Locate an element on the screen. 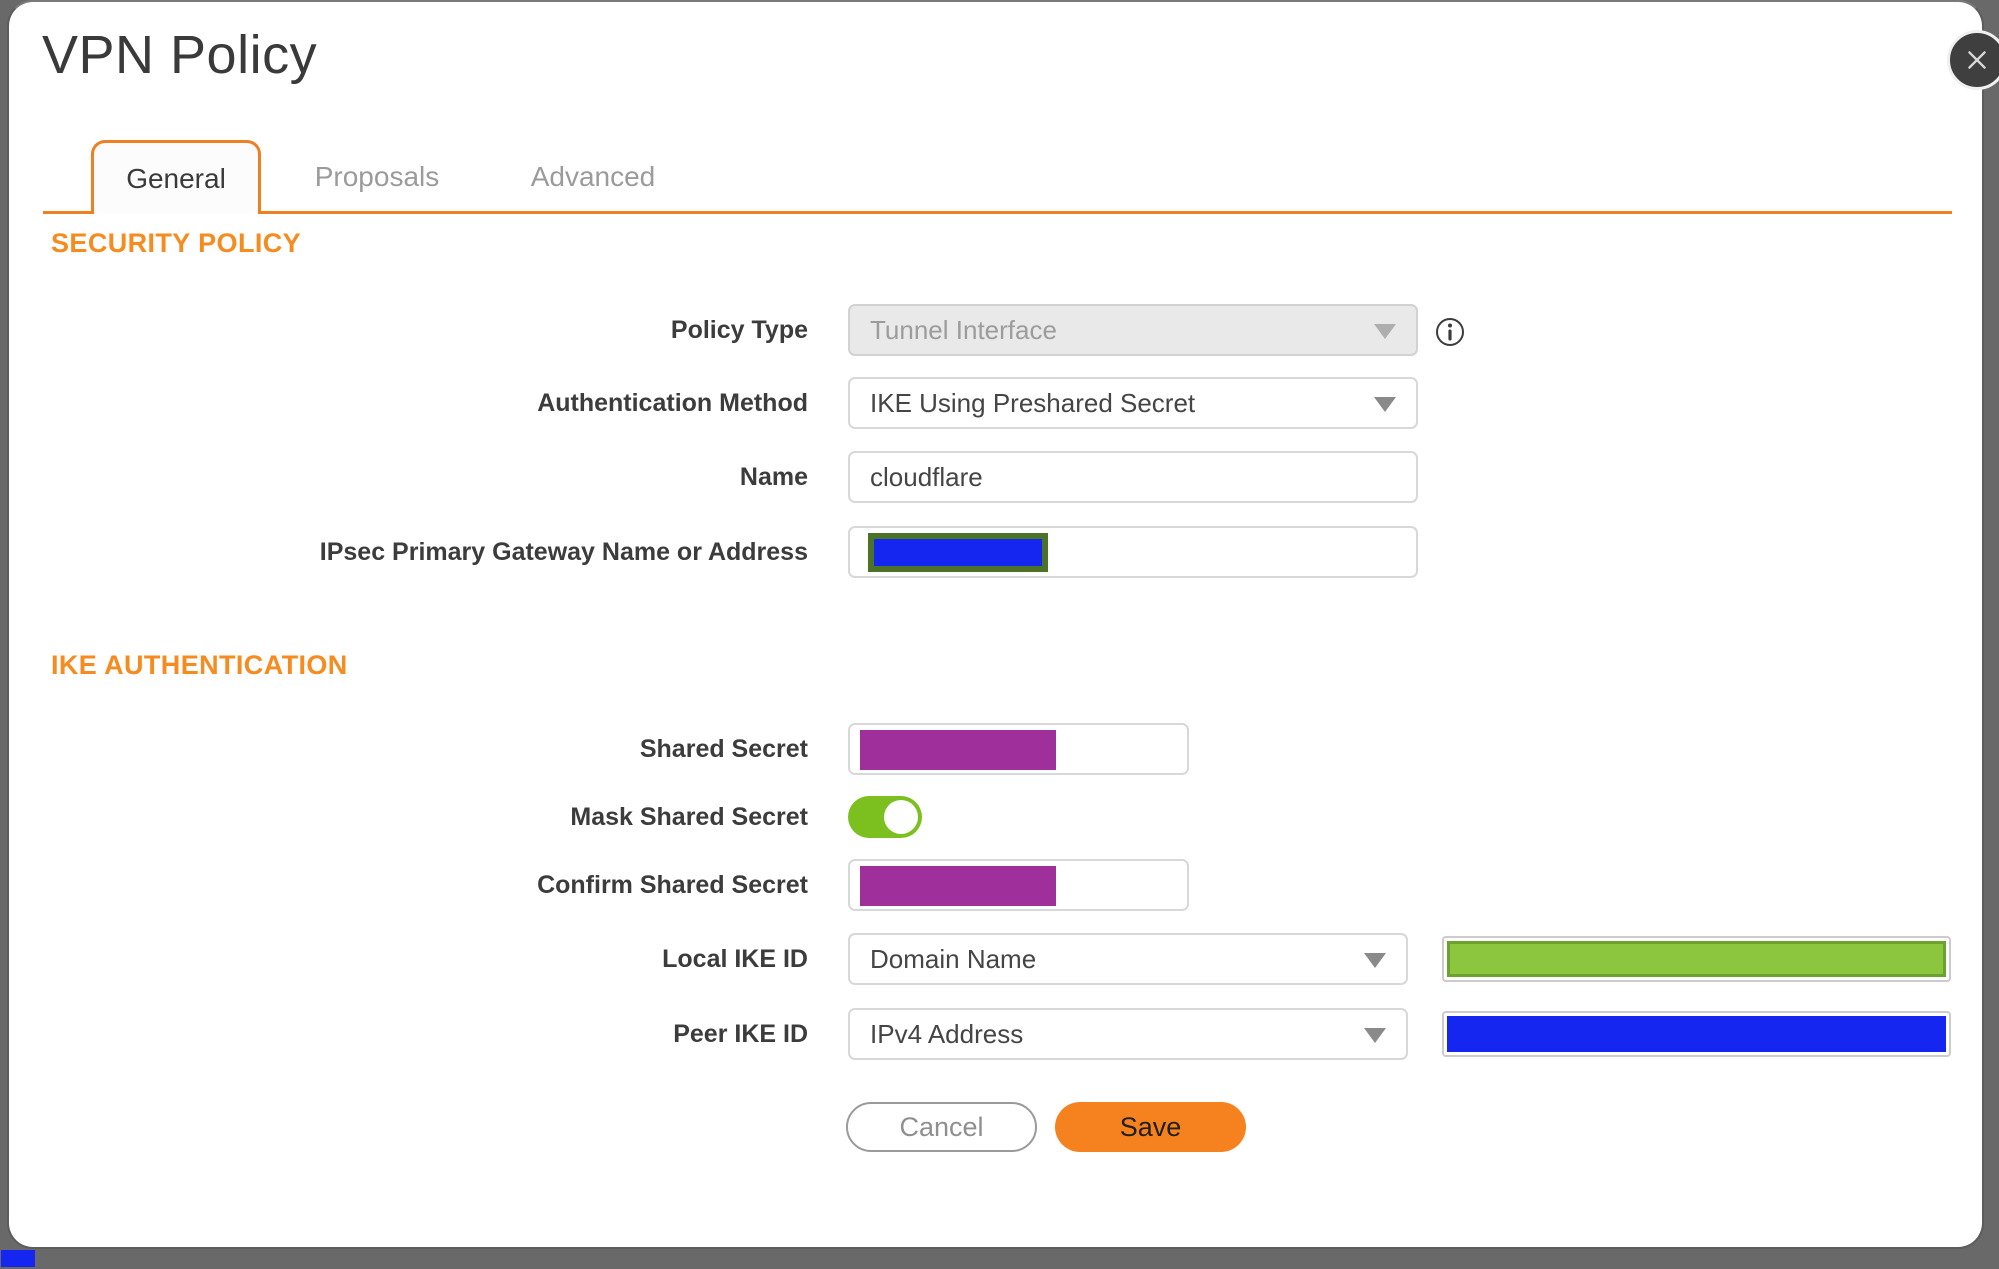 The height and width of the screenshot is (1269, 1999). confirm-shared-secret-label: Confirm Shared Secret is located at coordinates (672, 884).